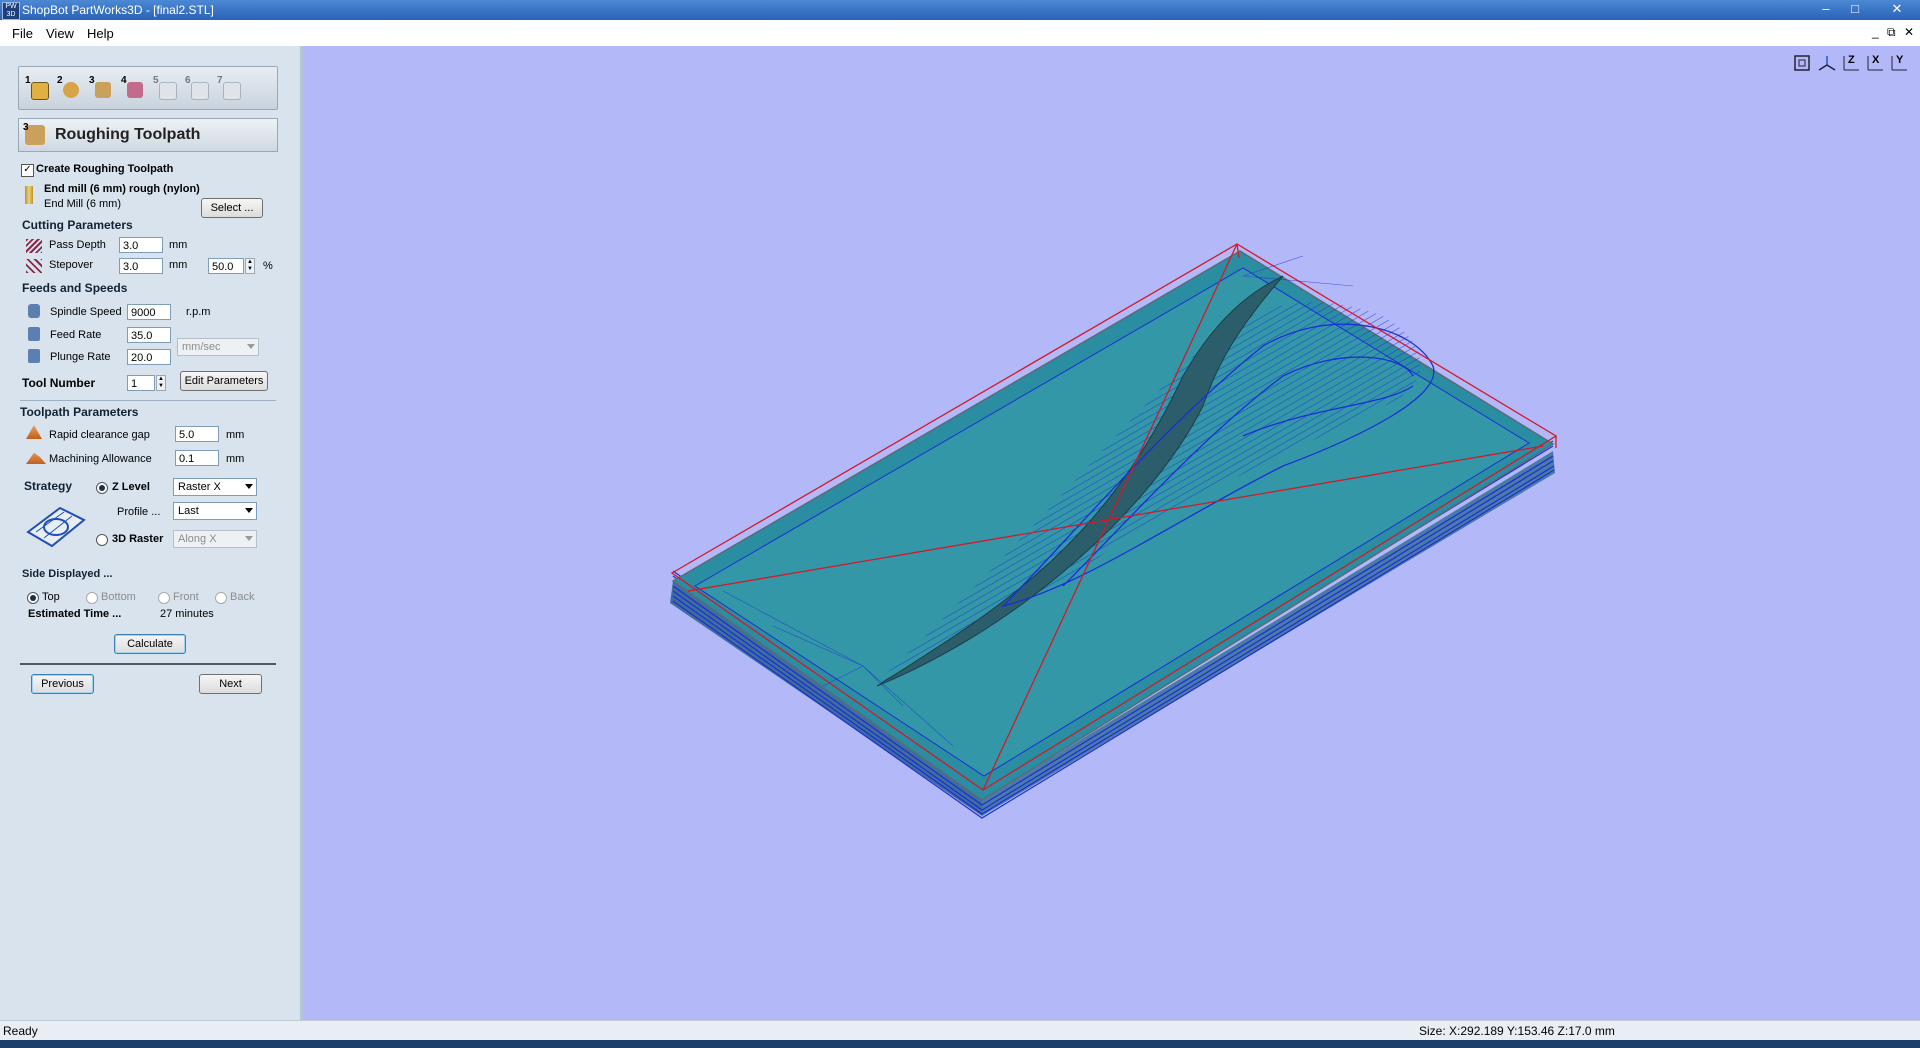  I want to click on tool-number-input: 1, so click(141, 383).